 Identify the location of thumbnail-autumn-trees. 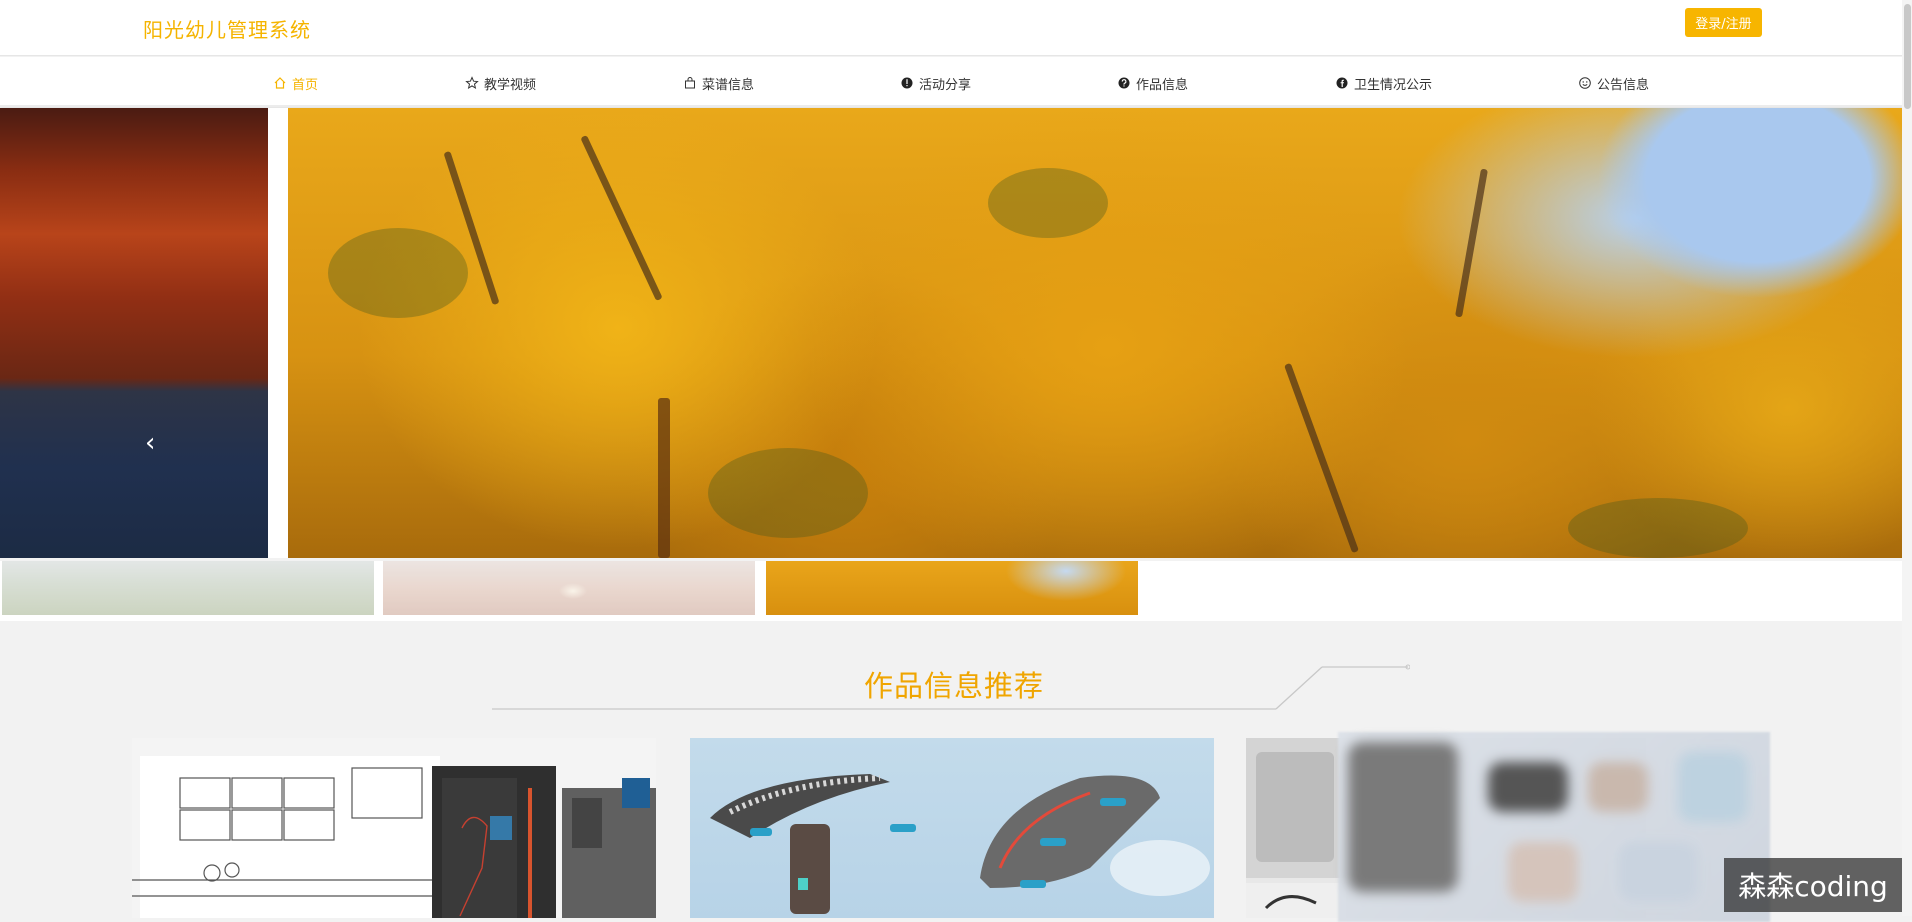
(952, 588).